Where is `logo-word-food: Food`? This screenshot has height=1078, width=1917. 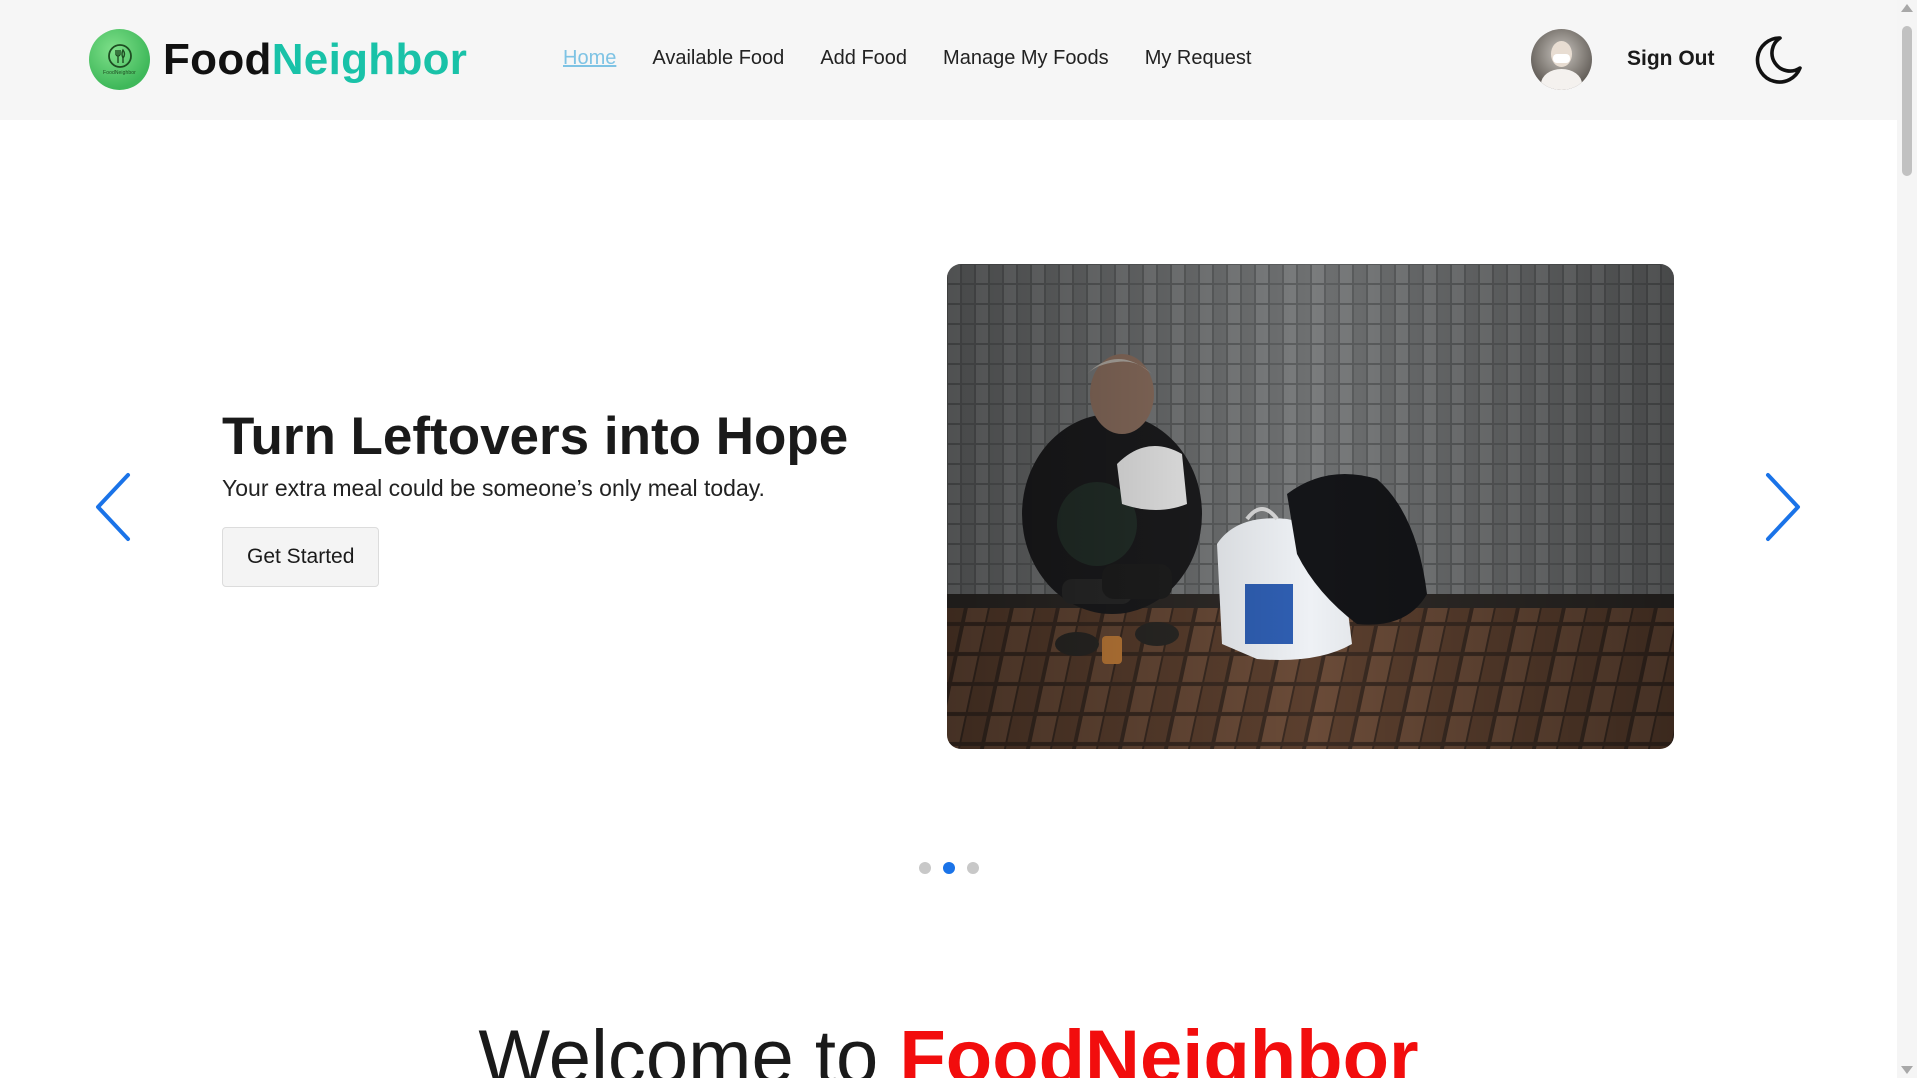
logo-word-food: Food is located at coordinates (217, 59).